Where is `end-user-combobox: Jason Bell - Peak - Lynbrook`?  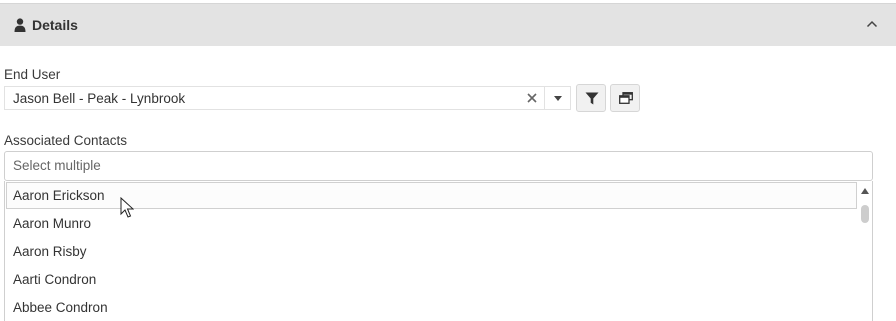 end-user-combobox: Jason Bell - Peak - Lynbrook is located at coordinates (287, 98).